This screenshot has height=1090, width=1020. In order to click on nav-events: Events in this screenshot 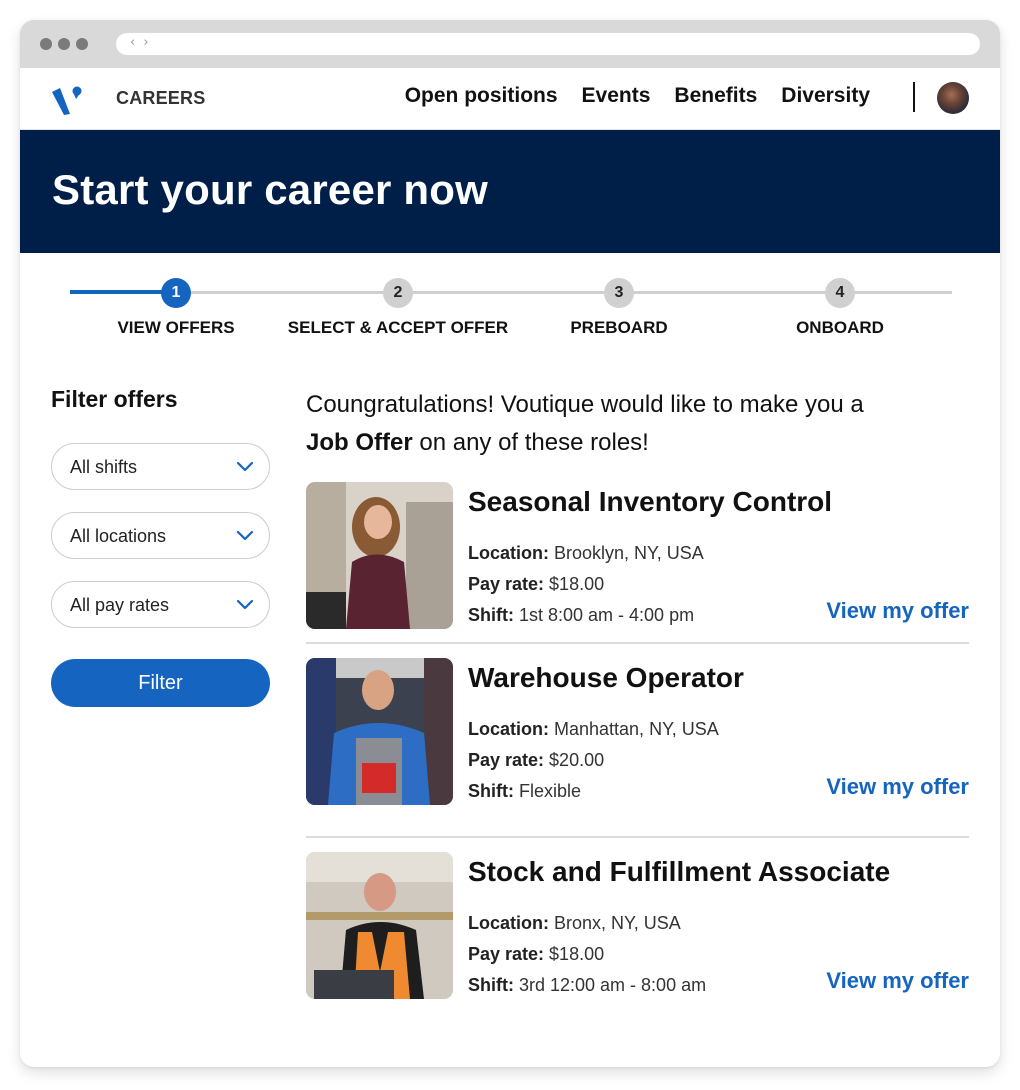, I will do `click(616, 96)`.